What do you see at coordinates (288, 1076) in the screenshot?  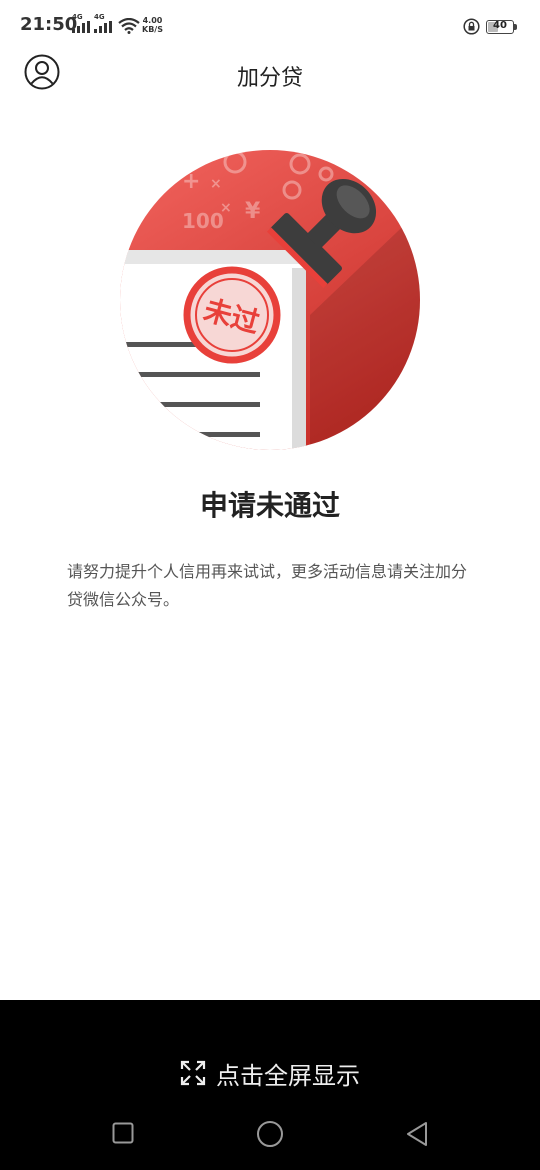 I see `fullscreen-label: 点击全屏显示` at bounding box center [288, 1076].